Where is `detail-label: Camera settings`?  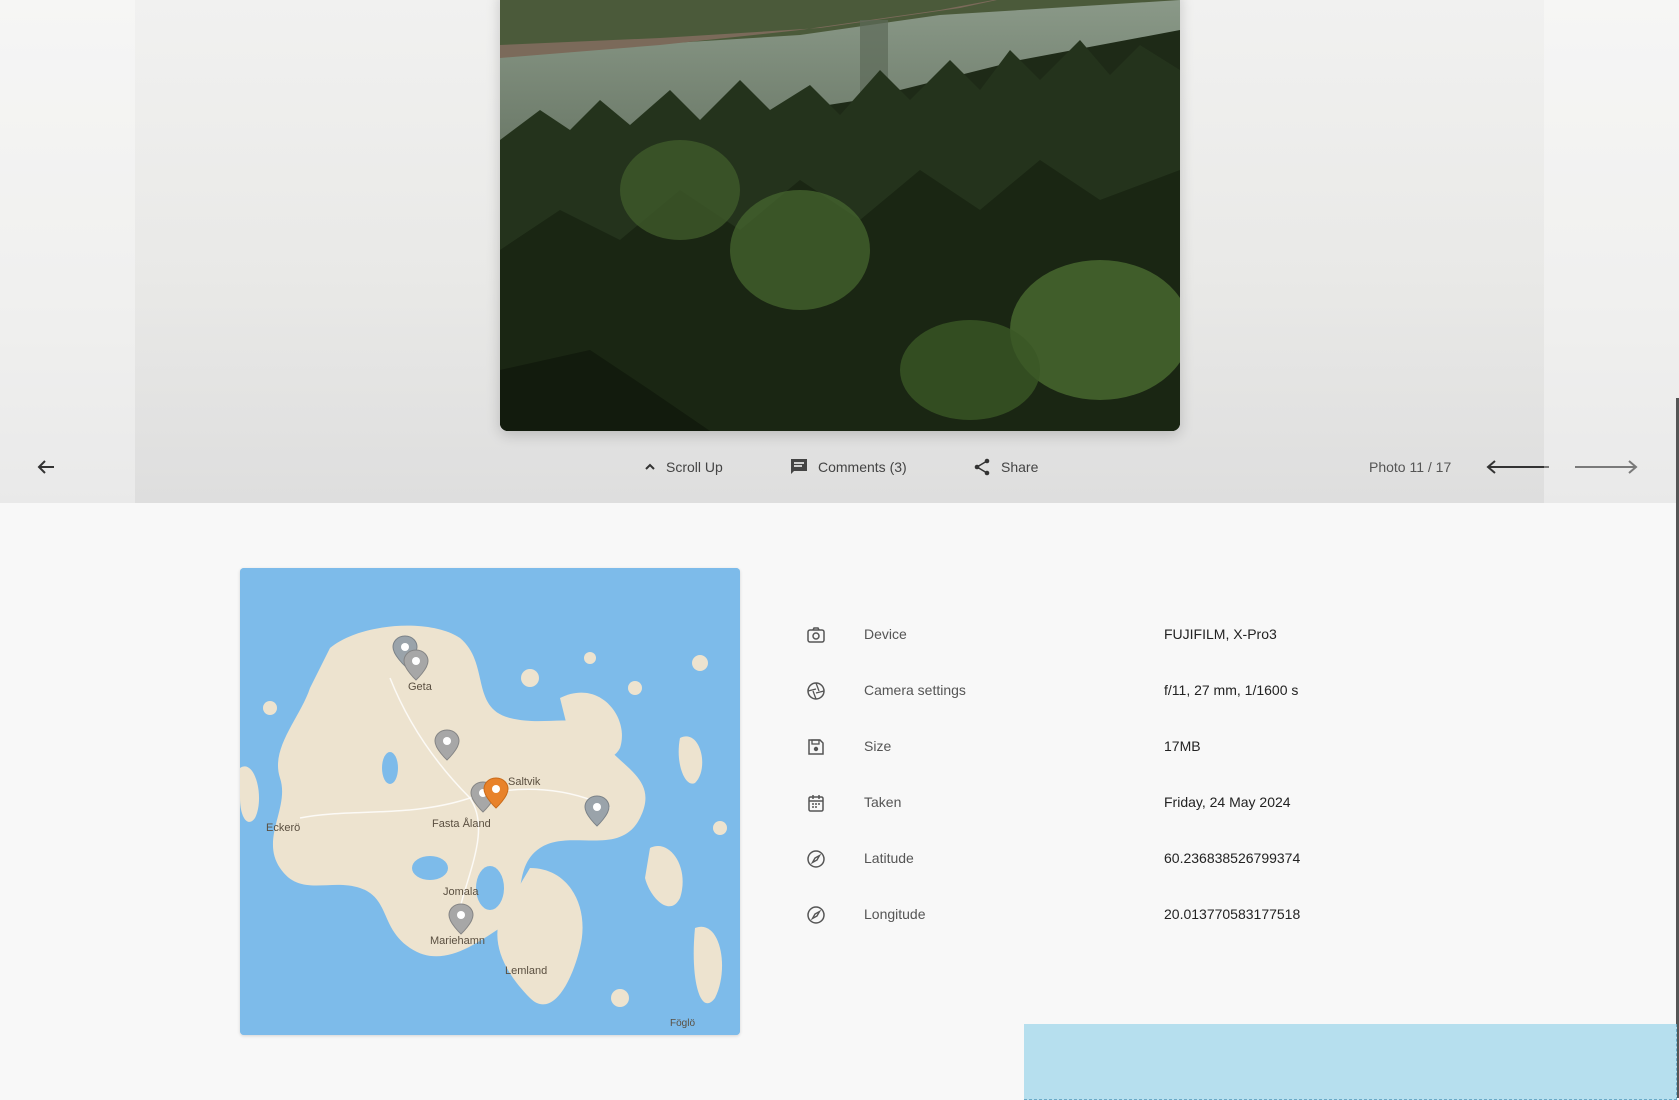
detail-label: Camera settings is located at coordinates (915, 690).